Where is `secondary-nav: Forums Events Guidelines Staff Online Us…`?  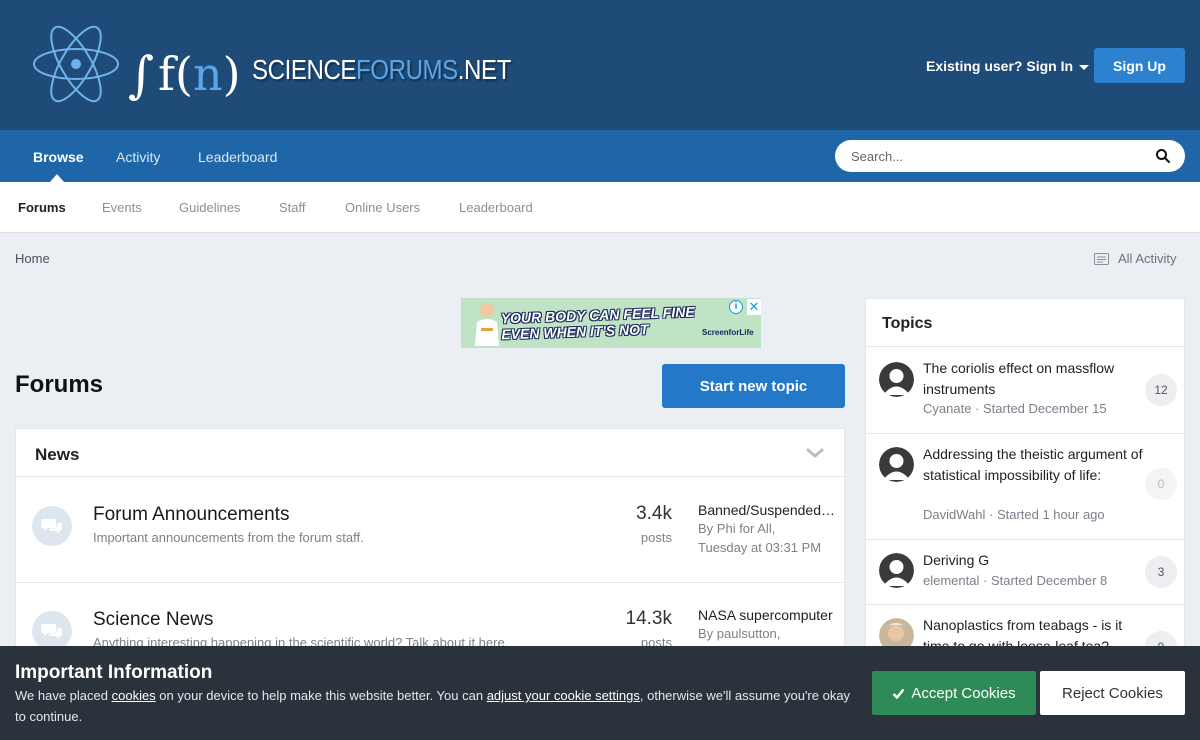 secondary-nav: Forums Events Guidelines Staff Online Us… is located at coordinates (600, 207).